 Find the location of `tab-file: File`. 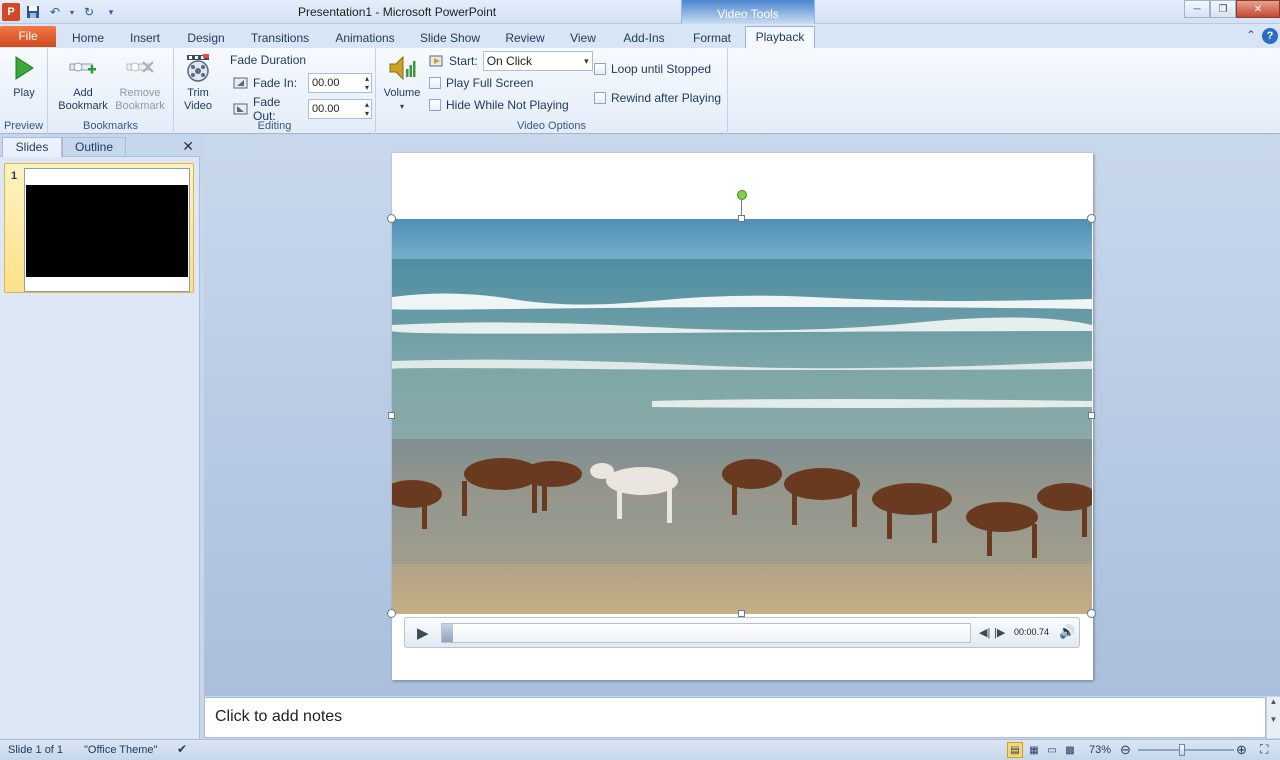

tab-file: File is located at coordinates (28, 36).